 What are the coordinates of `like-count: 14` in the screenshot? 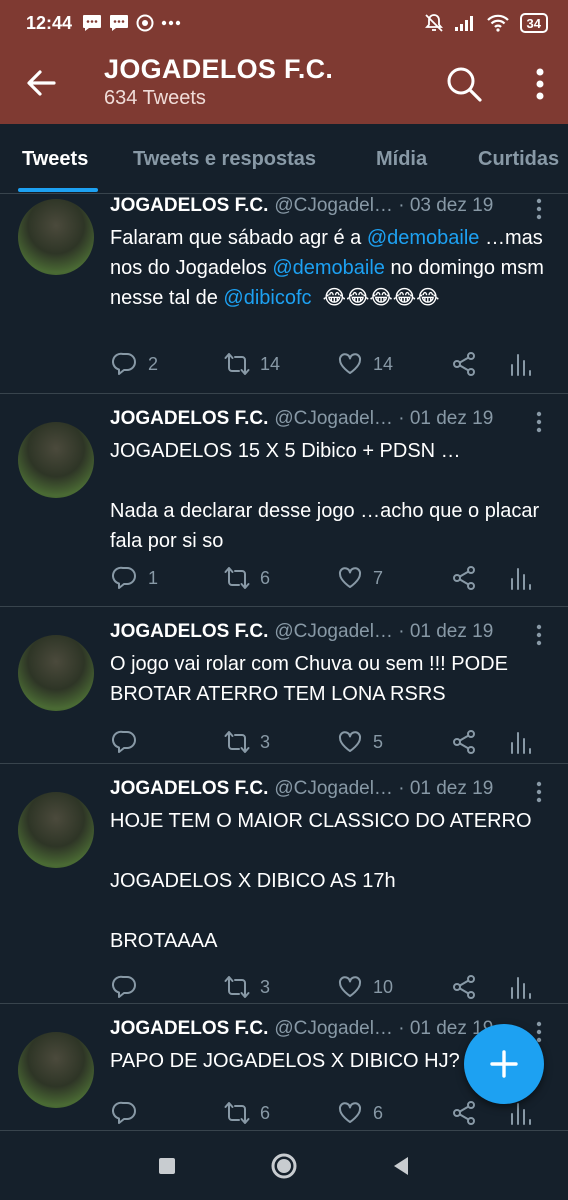 It's located at (383, 363).